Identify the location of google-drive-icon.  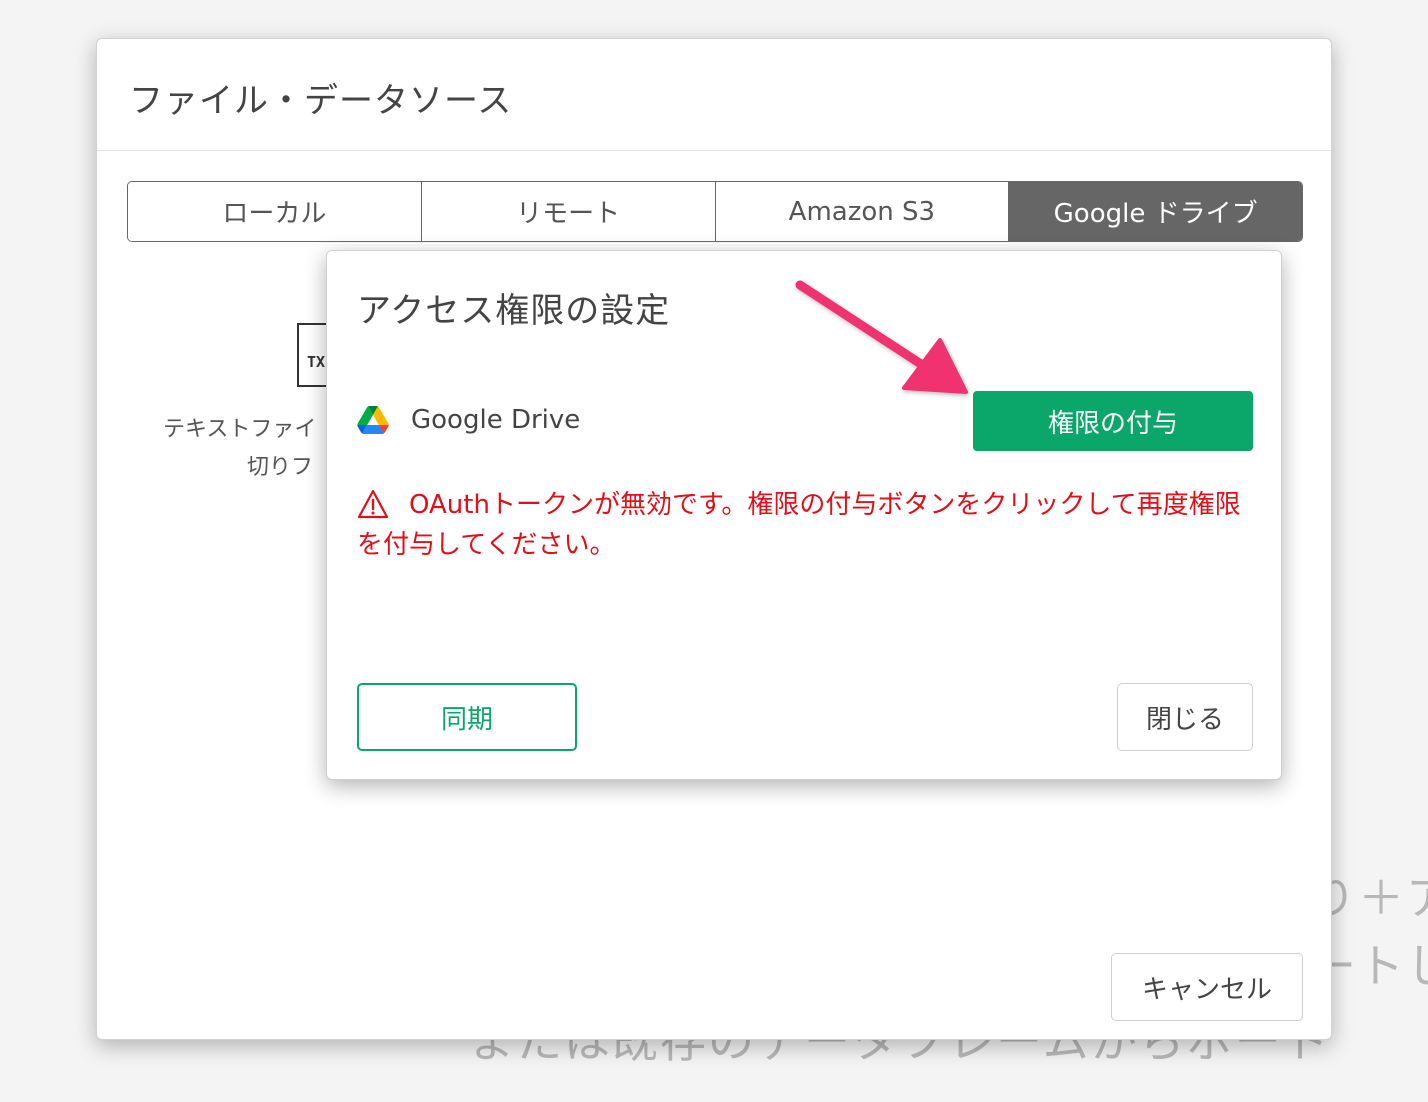
(373, 420).